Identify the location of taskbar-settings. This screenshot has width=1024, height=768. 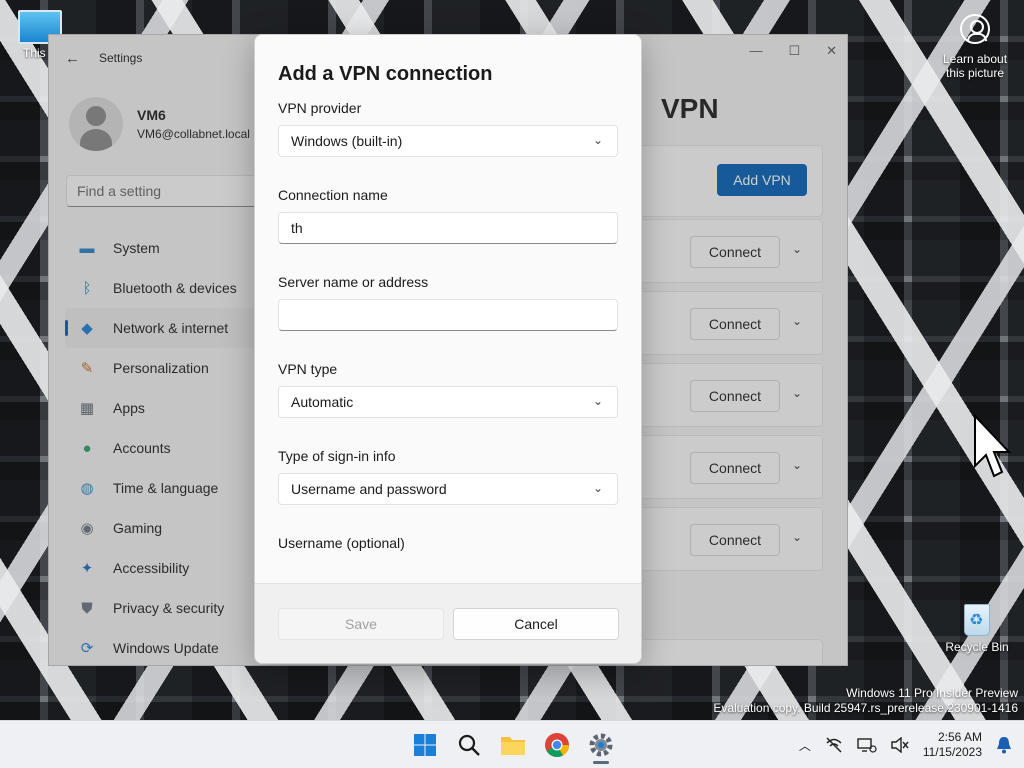
(601, 747).